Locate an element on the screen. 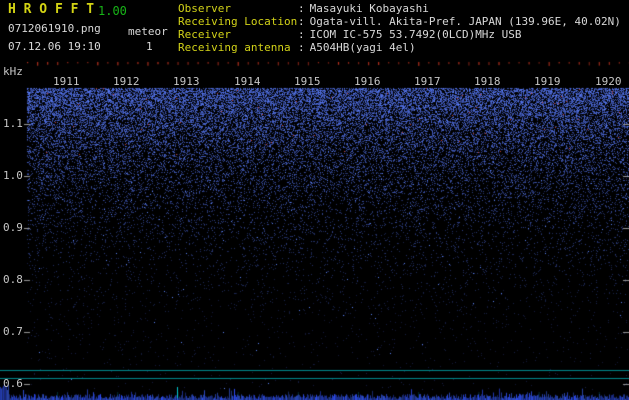 The image size is (629, 400). info-value: A504HB(yagi 4el) is located at coordinates (362, 47).